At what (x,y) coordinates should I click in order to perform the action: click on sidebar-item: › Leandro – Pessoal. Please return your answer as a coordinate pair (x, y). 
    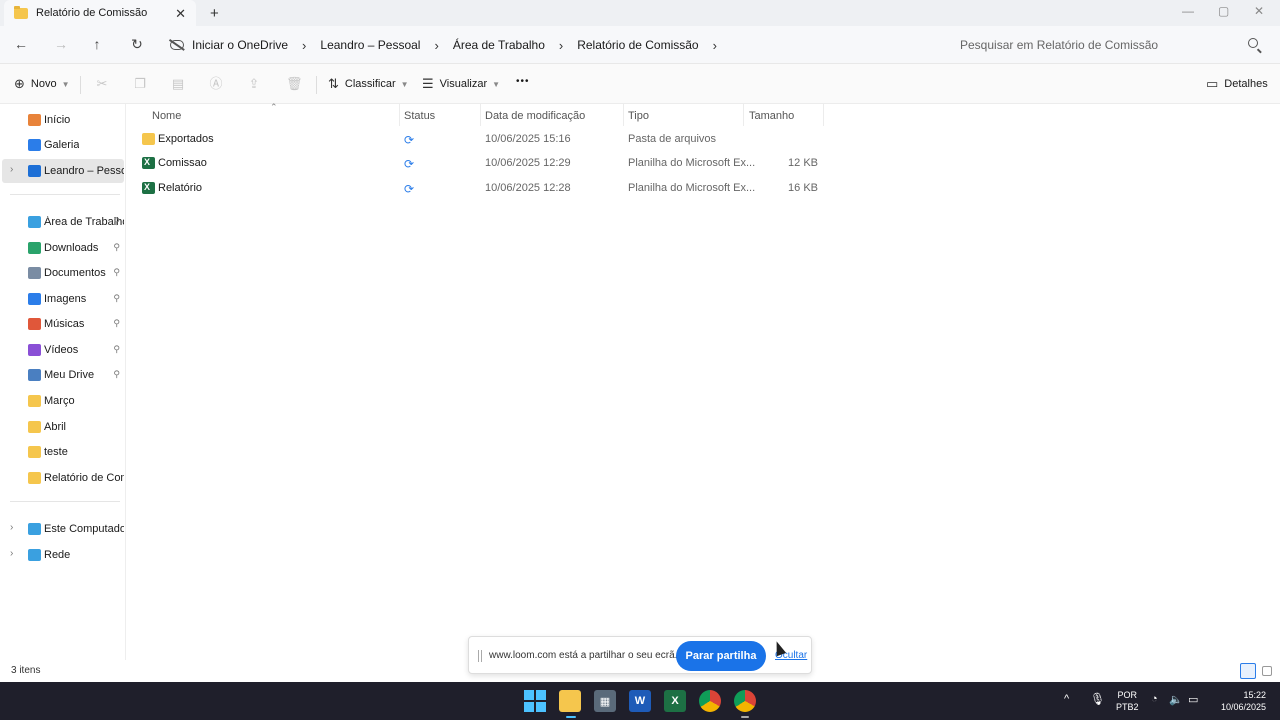
    Looking at the image, I should click on (63, 171).